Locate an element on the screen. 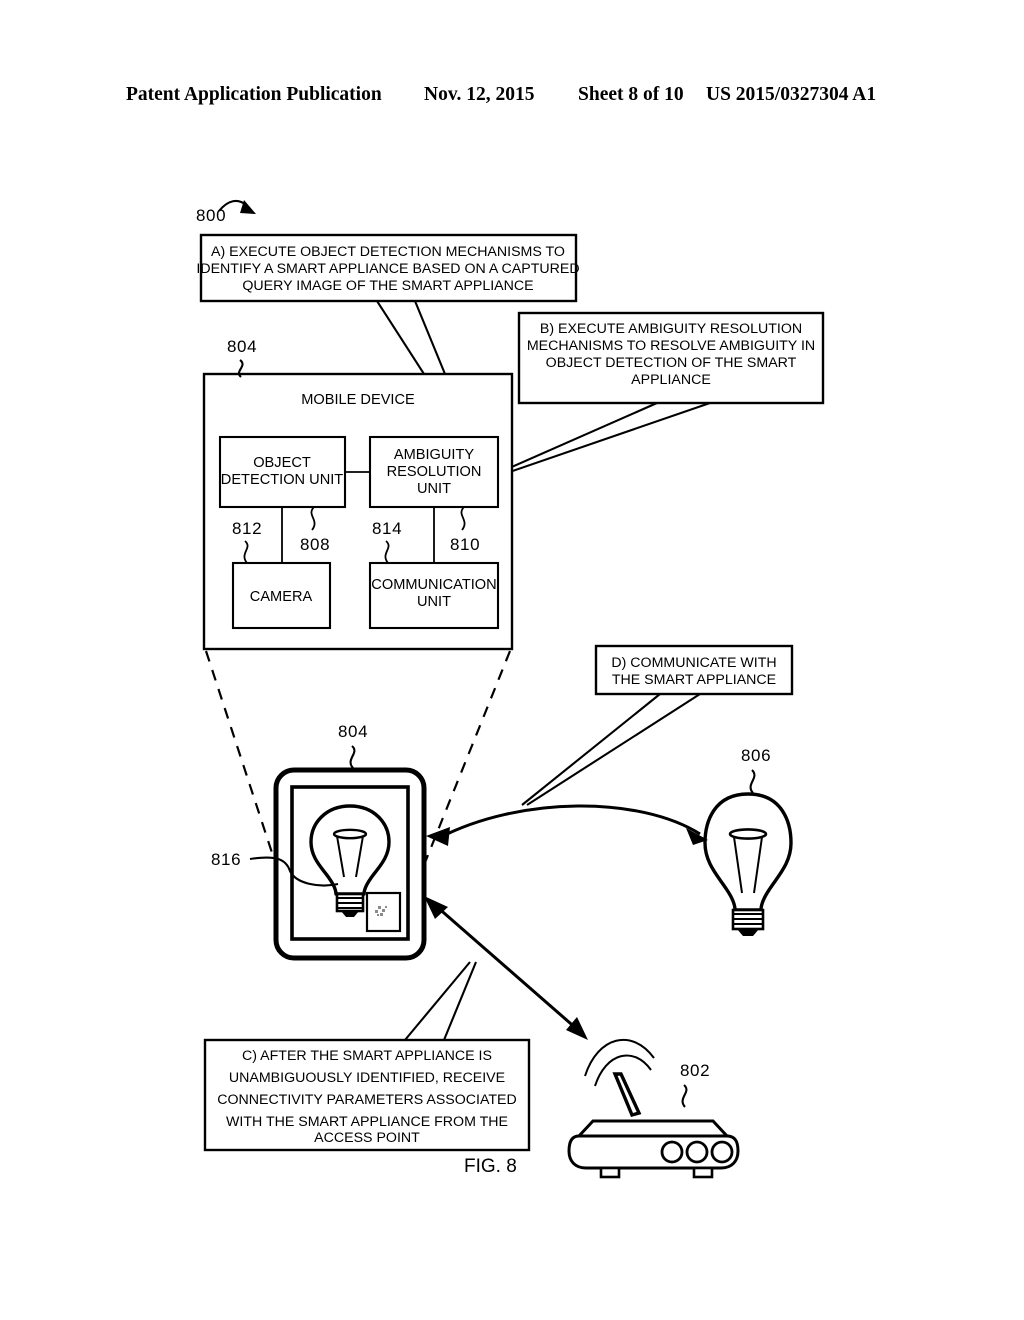 The width and height of the screenshot is (1024, 1320). callout-d-line1: D) COMMUNICATE WITH is located at coordinates (693, 663).